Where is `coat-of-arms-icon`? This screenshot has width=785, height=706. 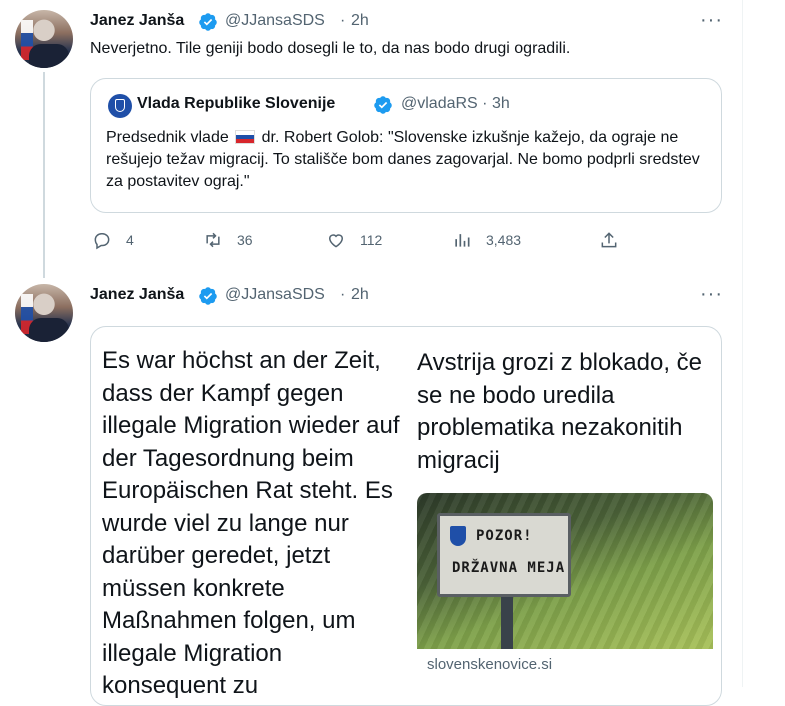
coat-of-arms-icon is located at coordinates (458, 536).